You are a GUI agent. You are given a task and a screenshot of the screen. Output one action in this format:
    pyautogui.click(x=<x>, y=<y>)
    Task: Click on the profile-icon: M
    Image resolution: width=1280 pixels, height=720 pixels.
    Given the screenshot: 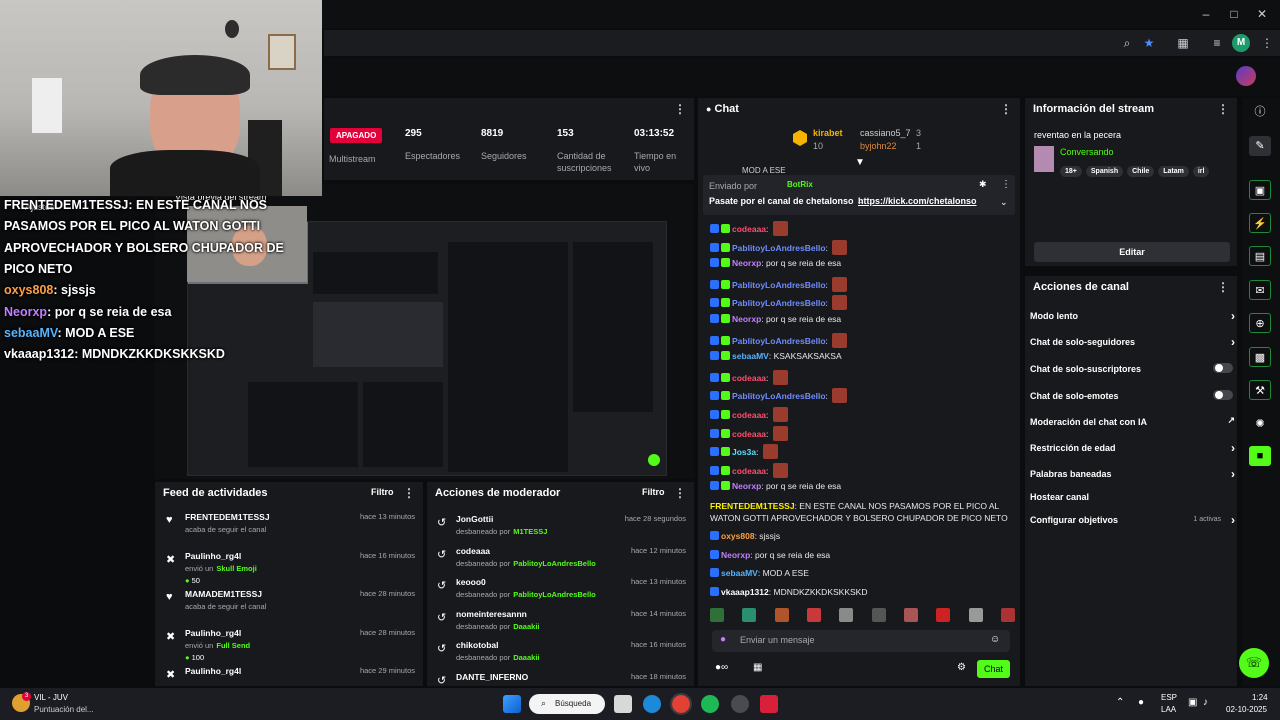 What is the action you would take?
    pyautogui.click(x=1241, y=43)
    